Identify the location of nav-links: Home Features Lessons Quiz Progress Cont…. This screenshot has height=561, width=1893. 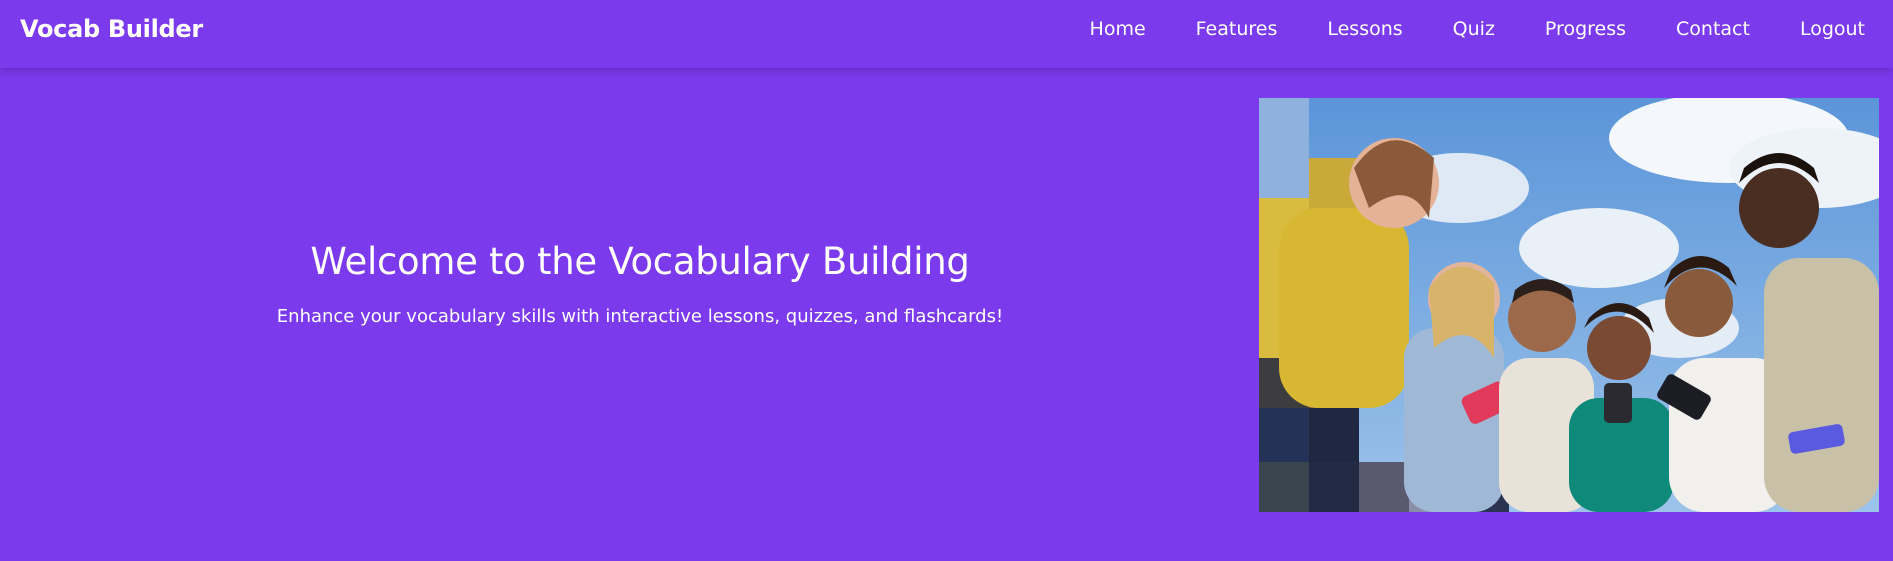
(1452, 29).